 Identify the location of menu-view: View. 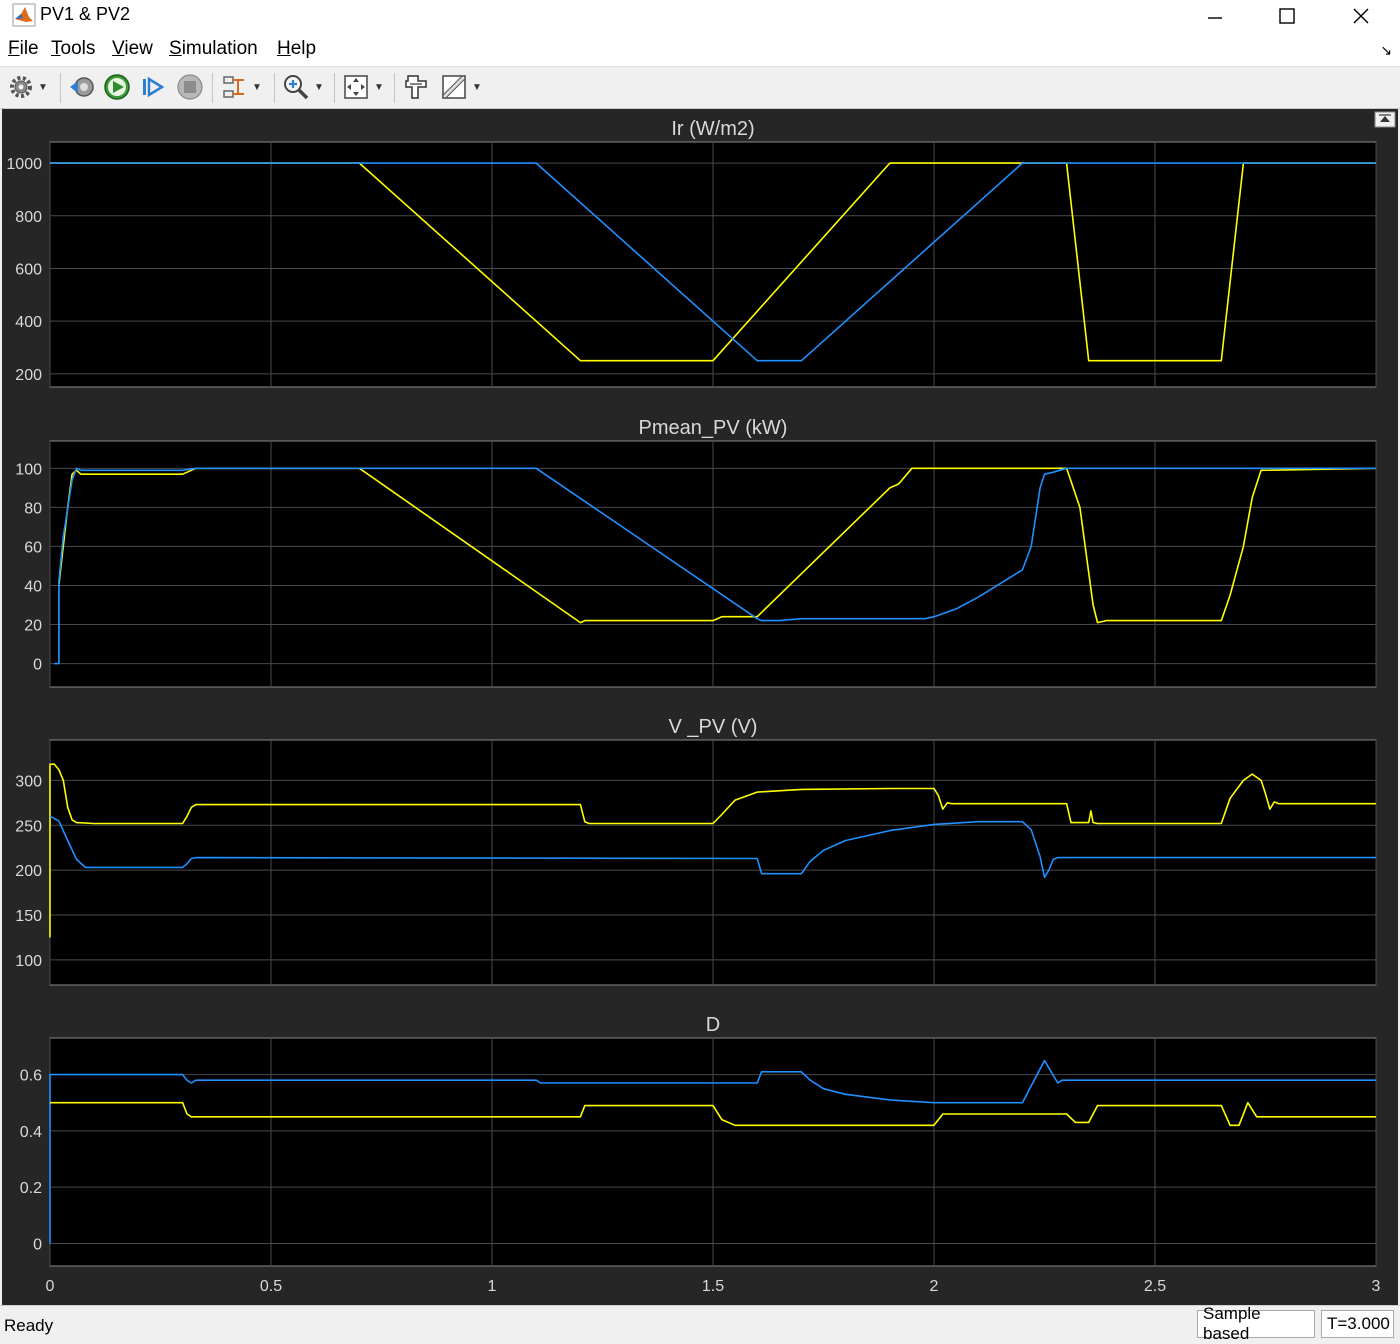
(132, 49).